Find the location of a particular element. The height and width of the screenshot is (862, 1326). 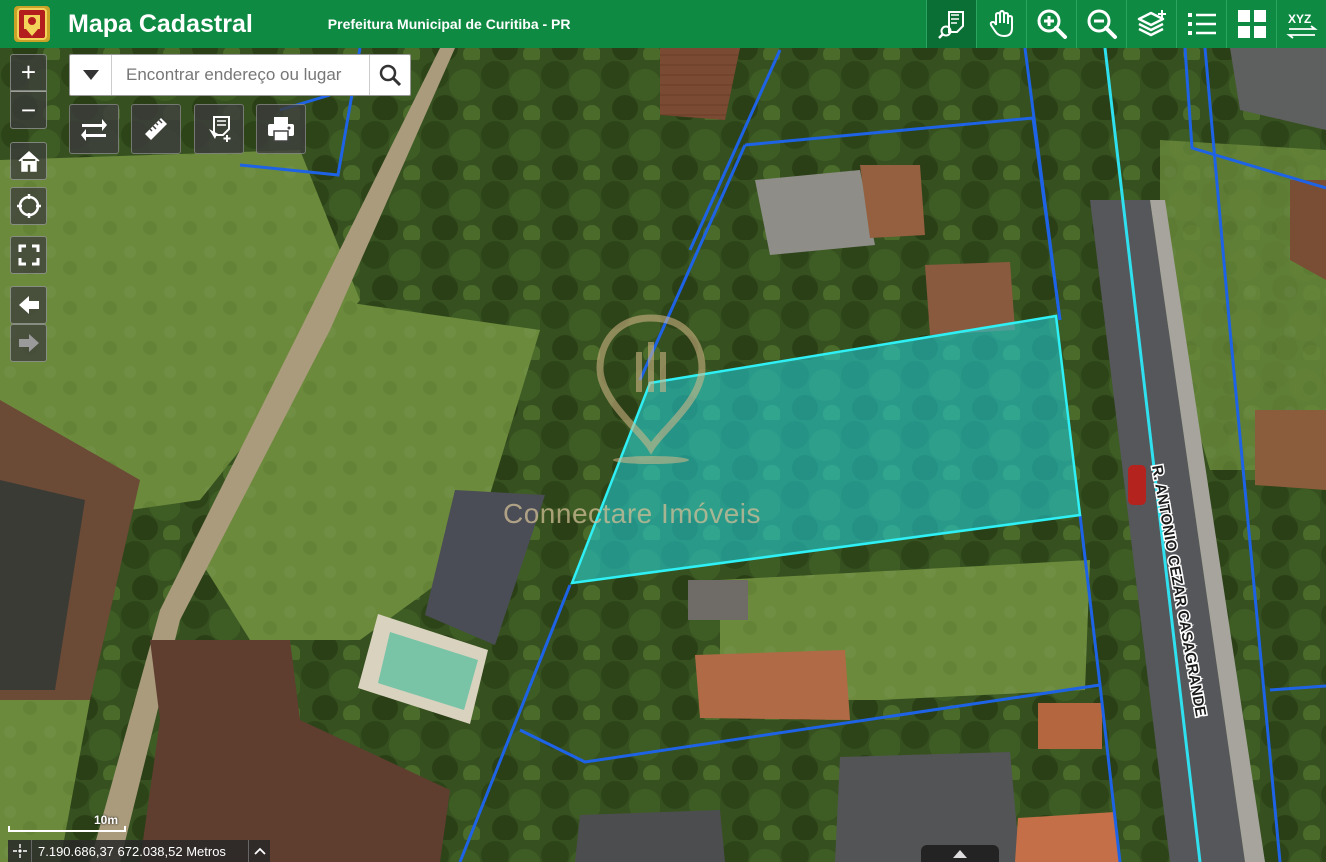

legend-button is located at coordinates (1201, 24).